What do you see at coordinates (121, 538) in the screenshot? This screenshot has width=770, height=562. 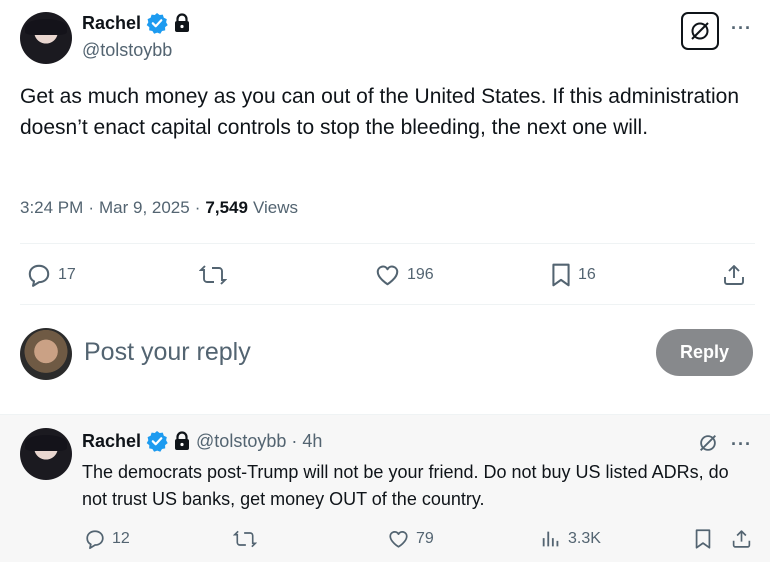 I see `reply-reply-count: 12` at bounding box center [121, 538].